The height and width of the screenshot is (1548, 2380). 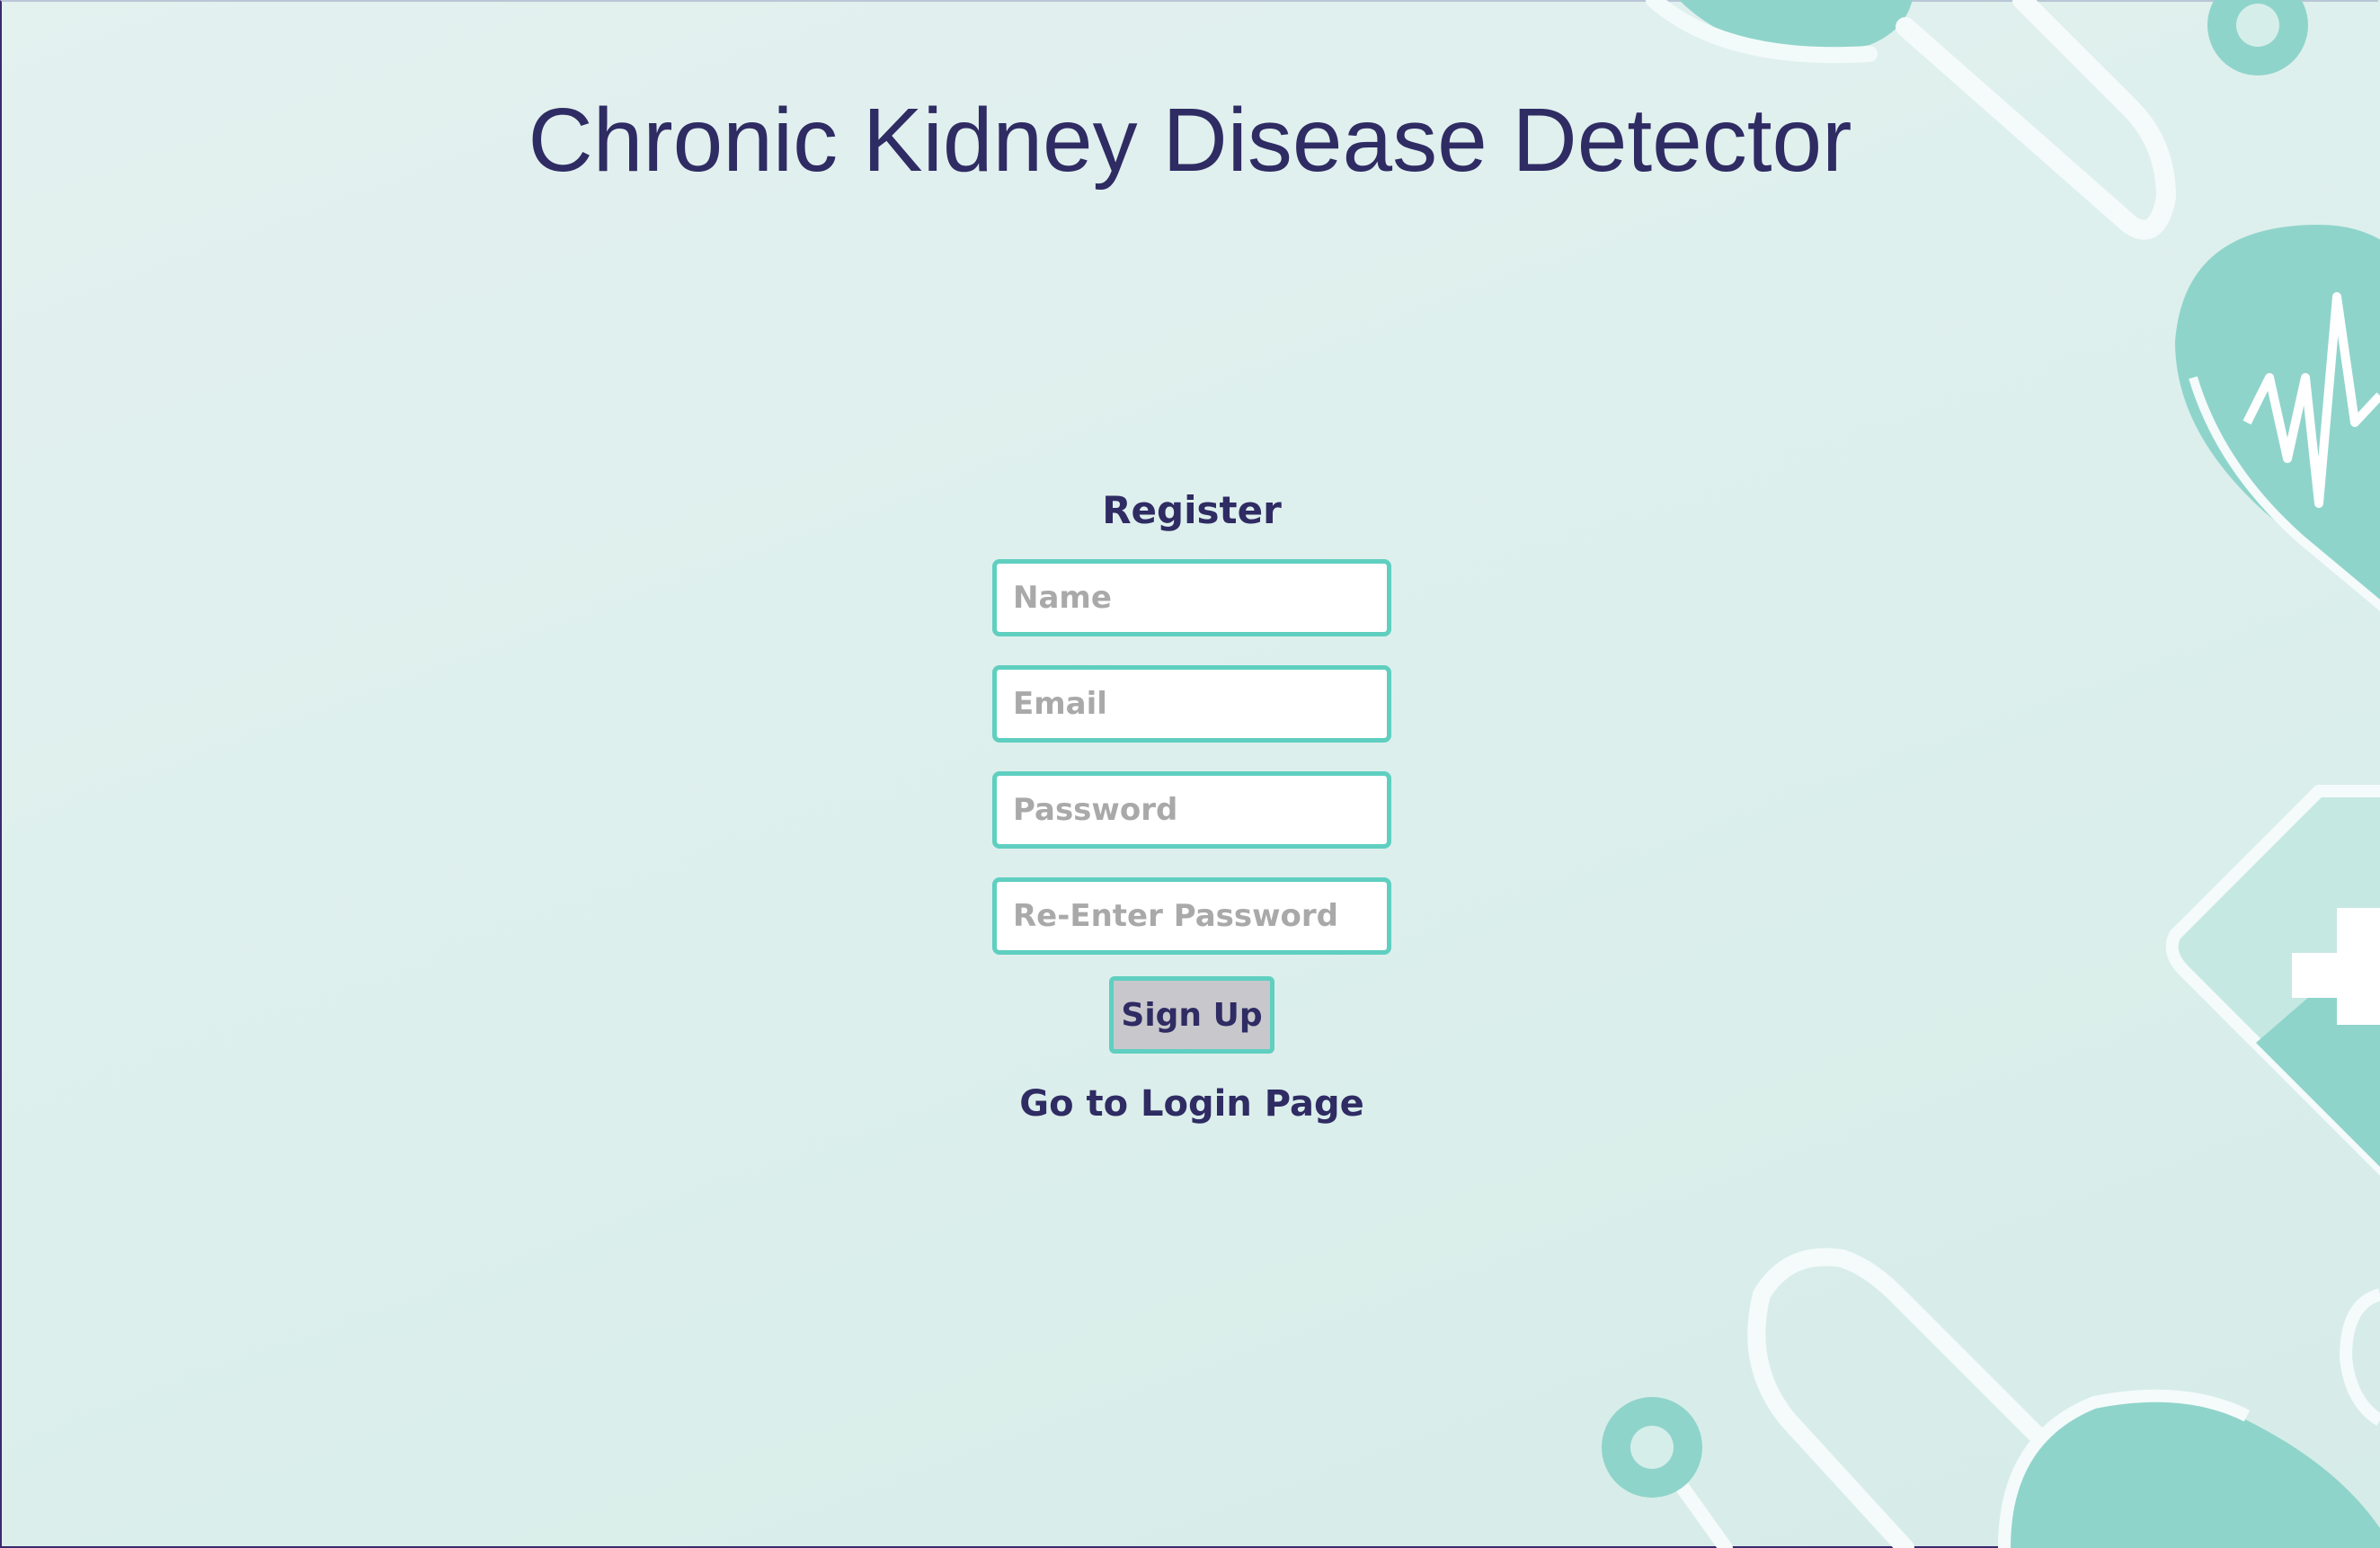 What do you see at coordinates (1191, 704) in the screenshot?
I see `email-field` at bounding box center [1191, 704].